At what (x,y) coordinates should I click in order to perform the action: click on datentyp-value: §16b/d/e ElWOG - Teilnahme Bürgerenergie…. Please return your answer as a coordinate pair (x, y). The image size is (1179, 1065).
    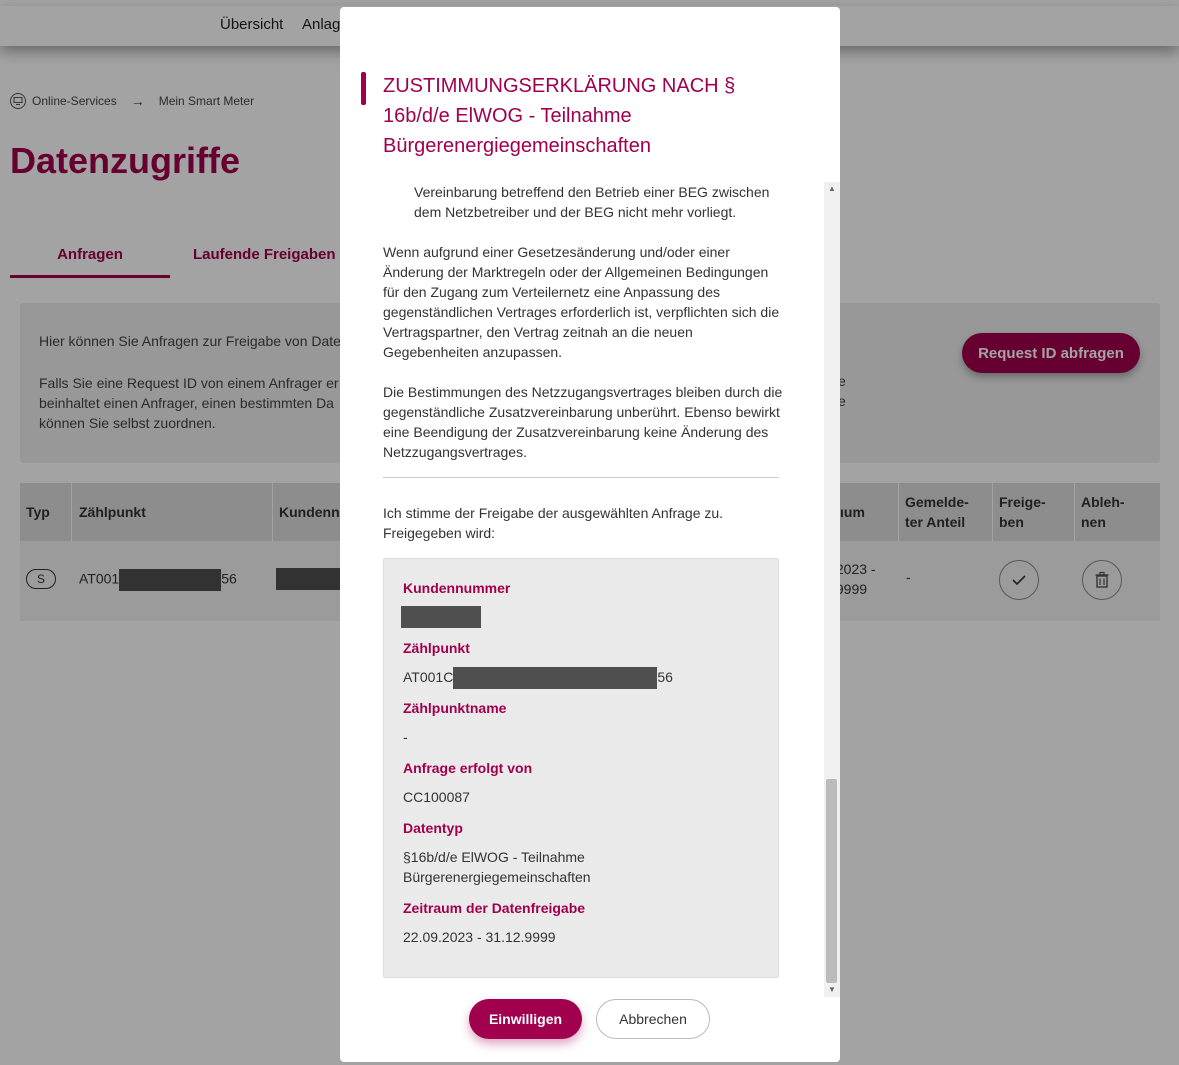
    Looking at the image, I should click on (497, 867).